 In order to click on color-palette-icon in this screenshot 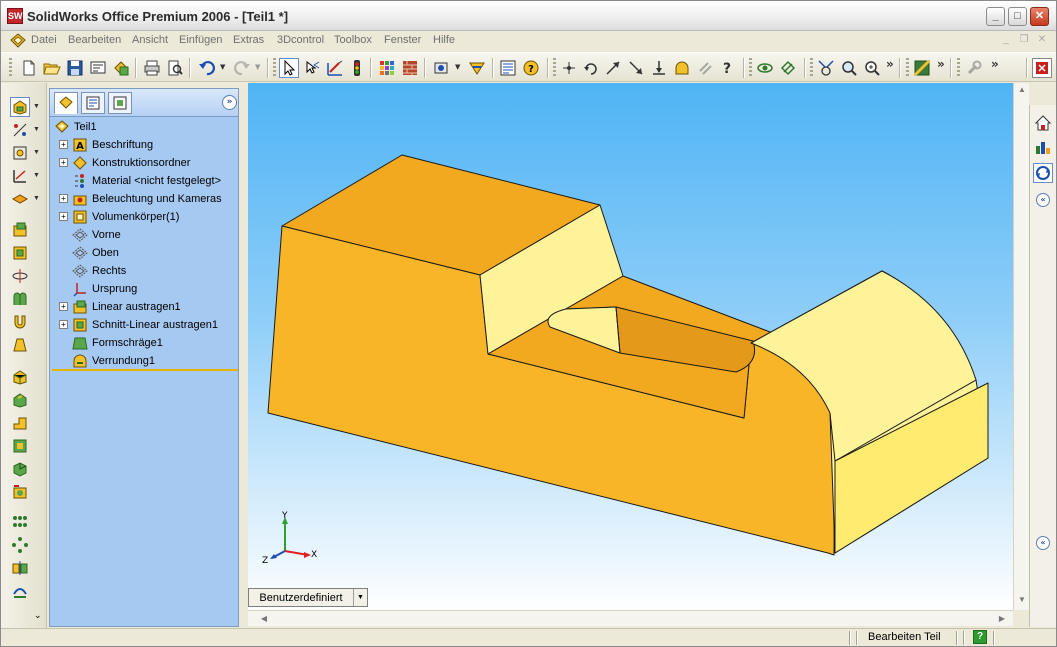, I will do `click(387, 68)`.